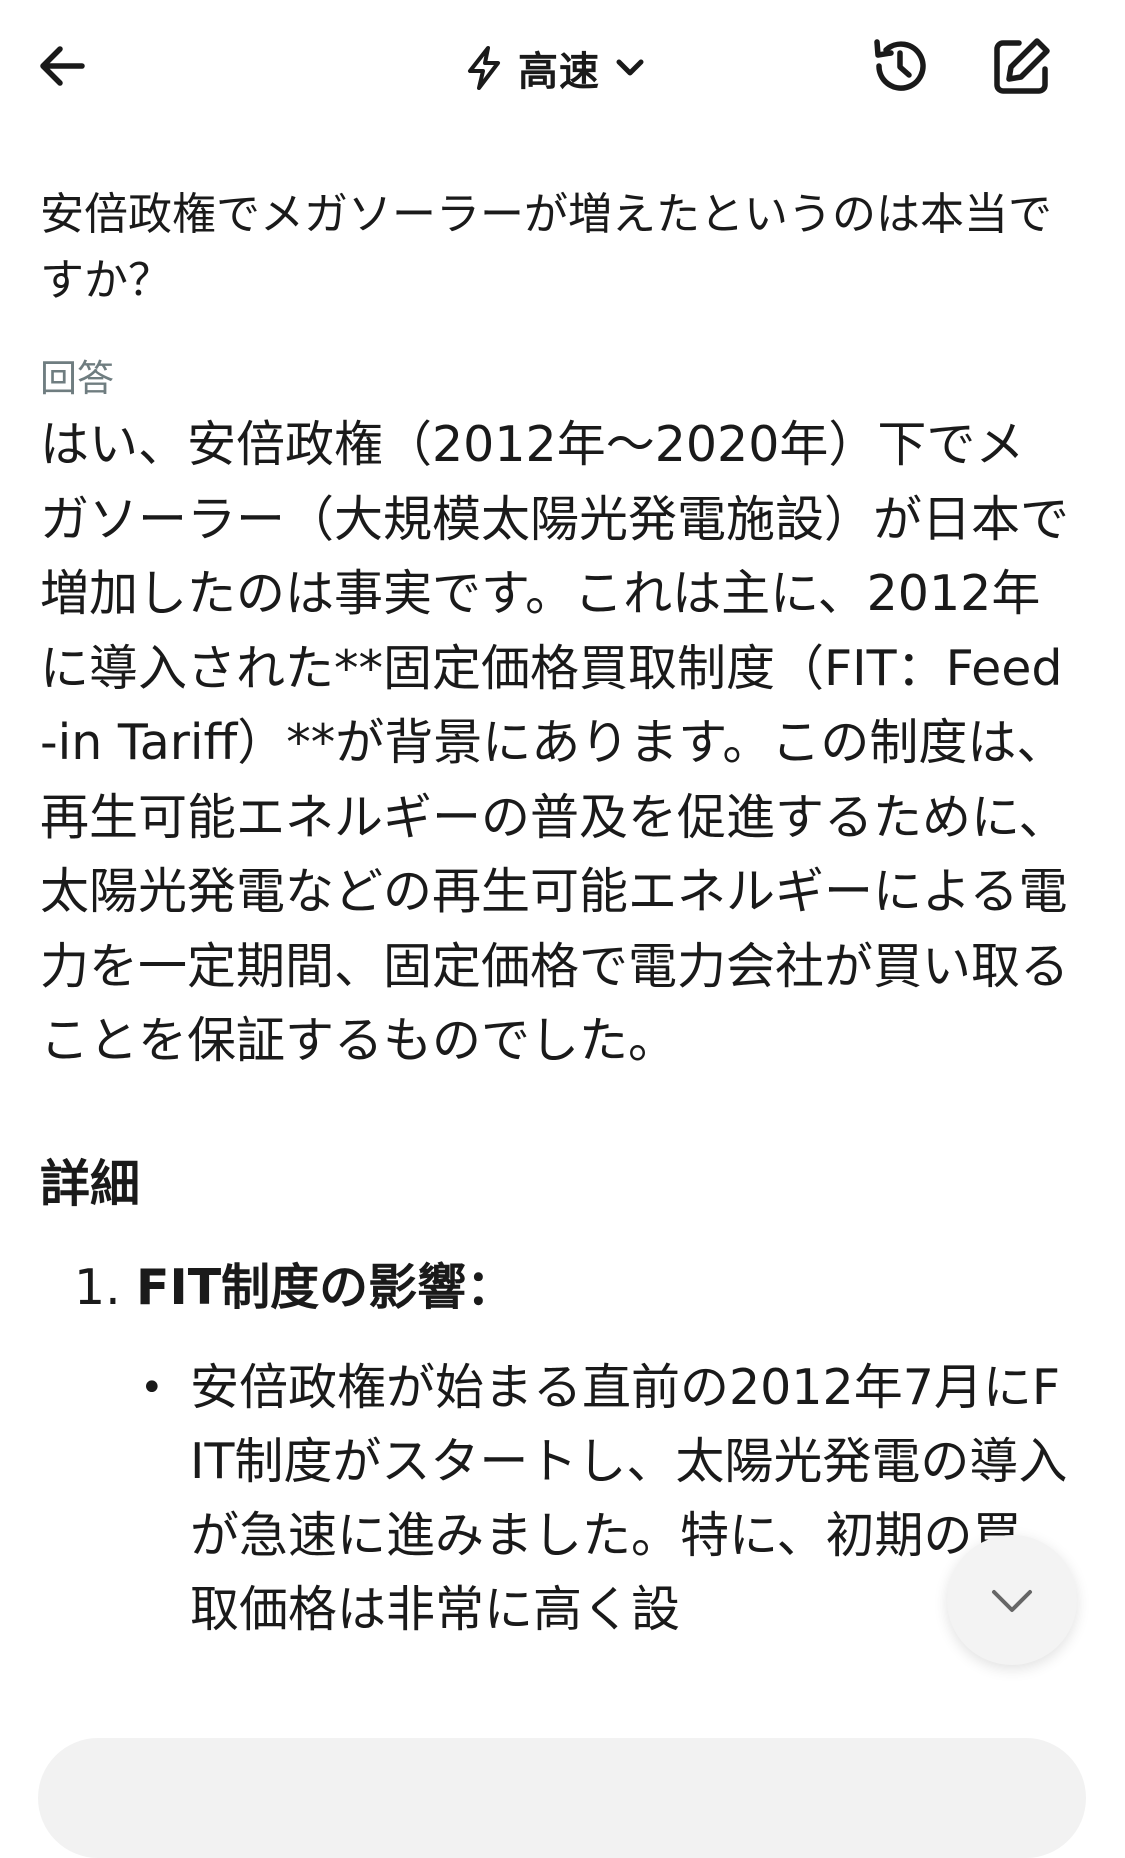 This screenshot has width=1125, height=1858. I want to click on scroll-down-button, so click(1012, 1600).